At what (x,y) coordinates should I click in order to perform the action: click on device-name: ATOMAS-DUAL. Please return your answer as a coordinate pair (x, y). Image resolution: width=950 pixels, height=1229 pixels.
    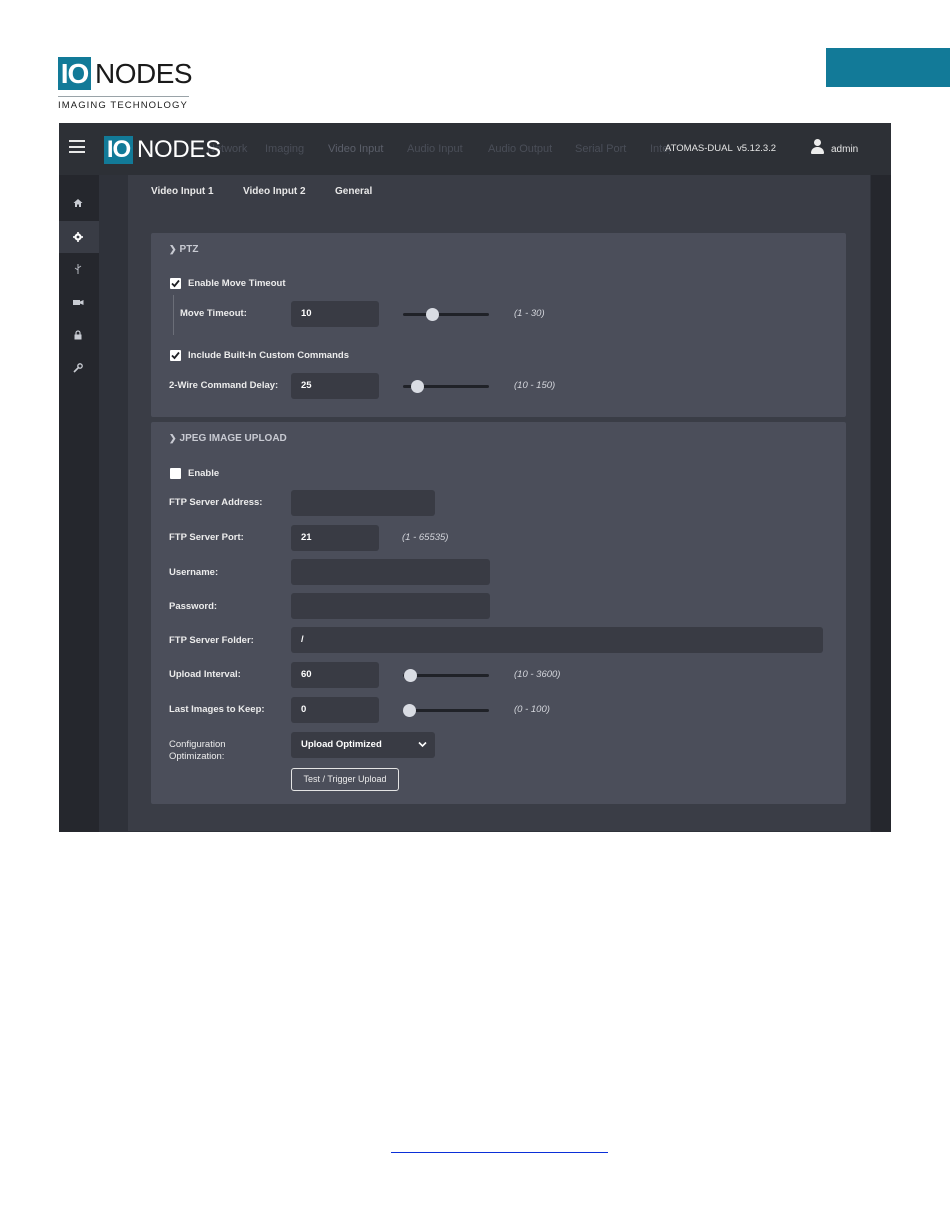
    Looking at the image, I should click on (699, 148).